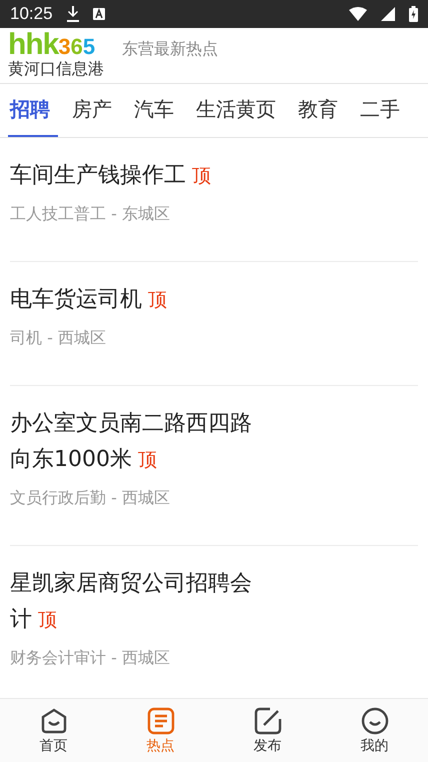 Image resolution: width=428 pixels, height=762 pixels. Describe the element at coordinates (141, 602) in the screenshot. I see `listing-title: 星凯家居商贸公司招聘会计 顶` at that location.